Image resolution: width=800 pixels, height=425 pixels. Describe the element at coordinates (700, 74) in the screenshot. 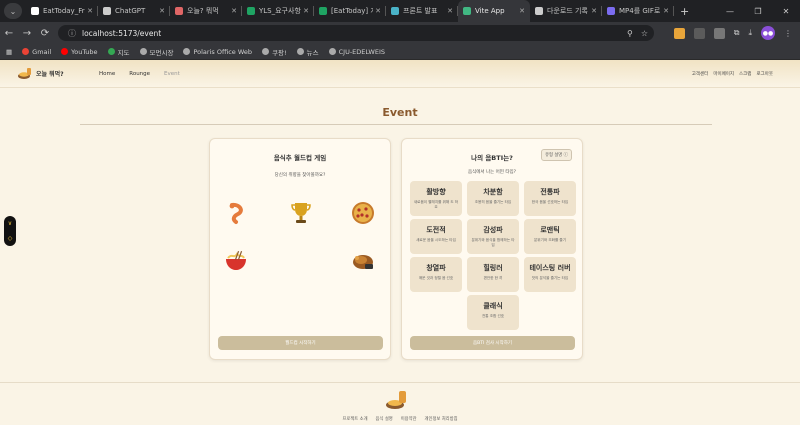

I see `nav-customer-center: 고객센터` at that location.